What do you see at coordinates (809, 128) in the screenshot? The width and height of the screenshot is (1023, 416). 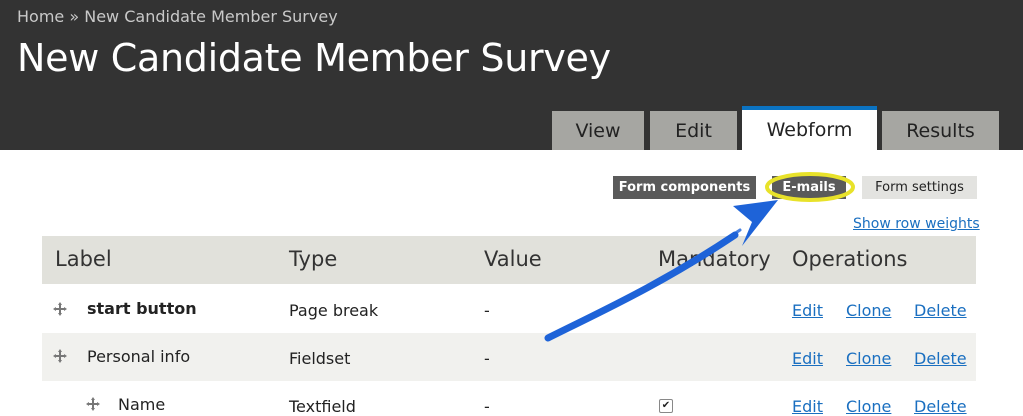 I see `tab-webform: Webform` at bounding box center [809, 128].